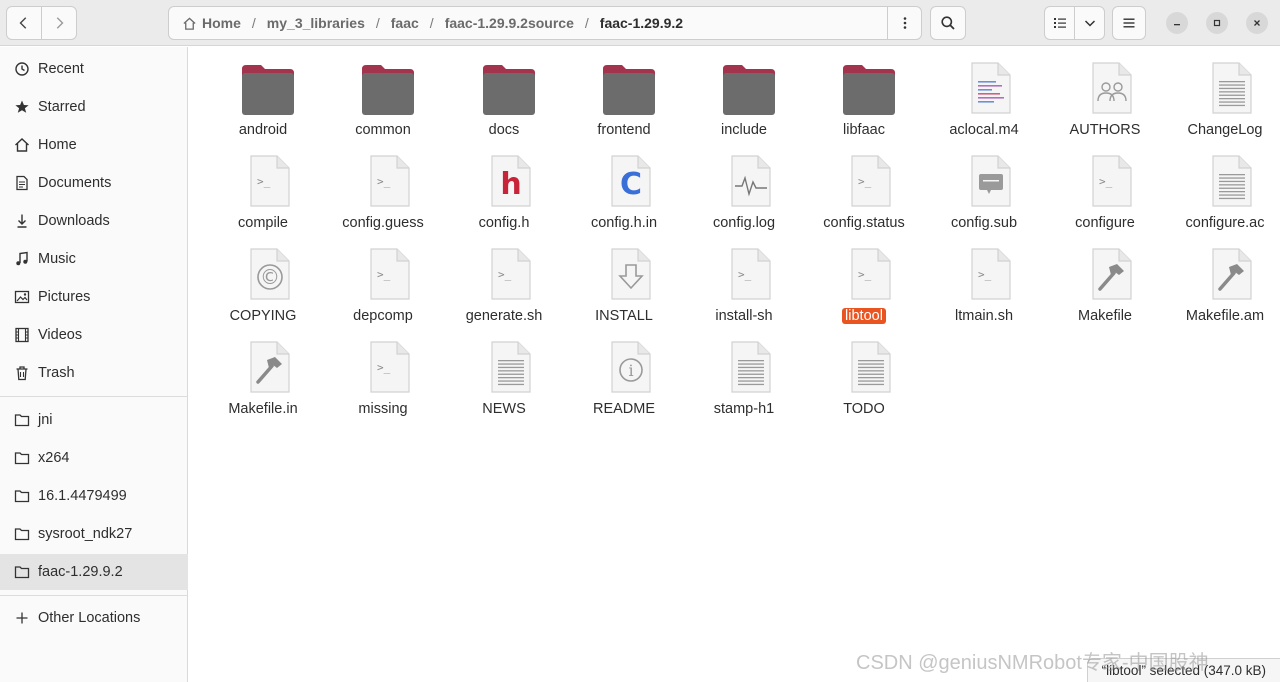 The height and width of the screenshot is (682, 1280). What do you see at coordinates (94, 534) in the screenshot?
I see `sidebar-item-sysroot-ndk27: sysroot_ndk27` at bounding box center [94, 534].